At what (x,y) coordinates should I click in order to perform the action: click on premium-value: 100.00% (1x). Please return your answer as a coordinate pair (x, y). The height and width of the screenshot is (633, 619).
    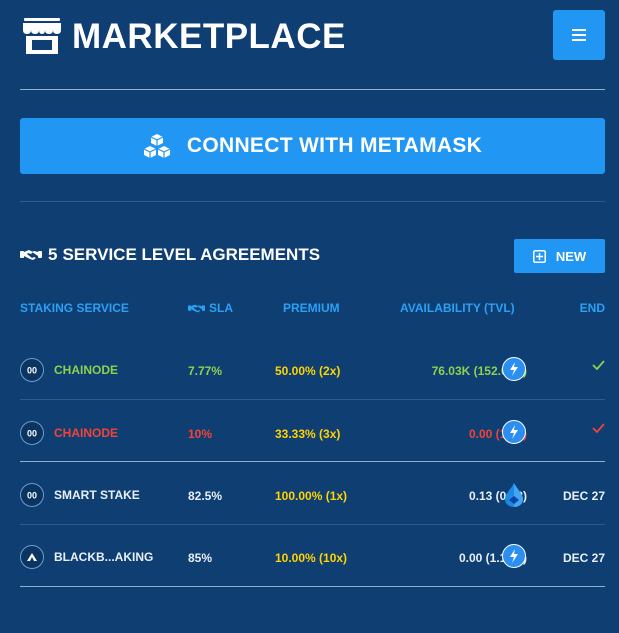
    Looking at the image, I should click on (311, 496).